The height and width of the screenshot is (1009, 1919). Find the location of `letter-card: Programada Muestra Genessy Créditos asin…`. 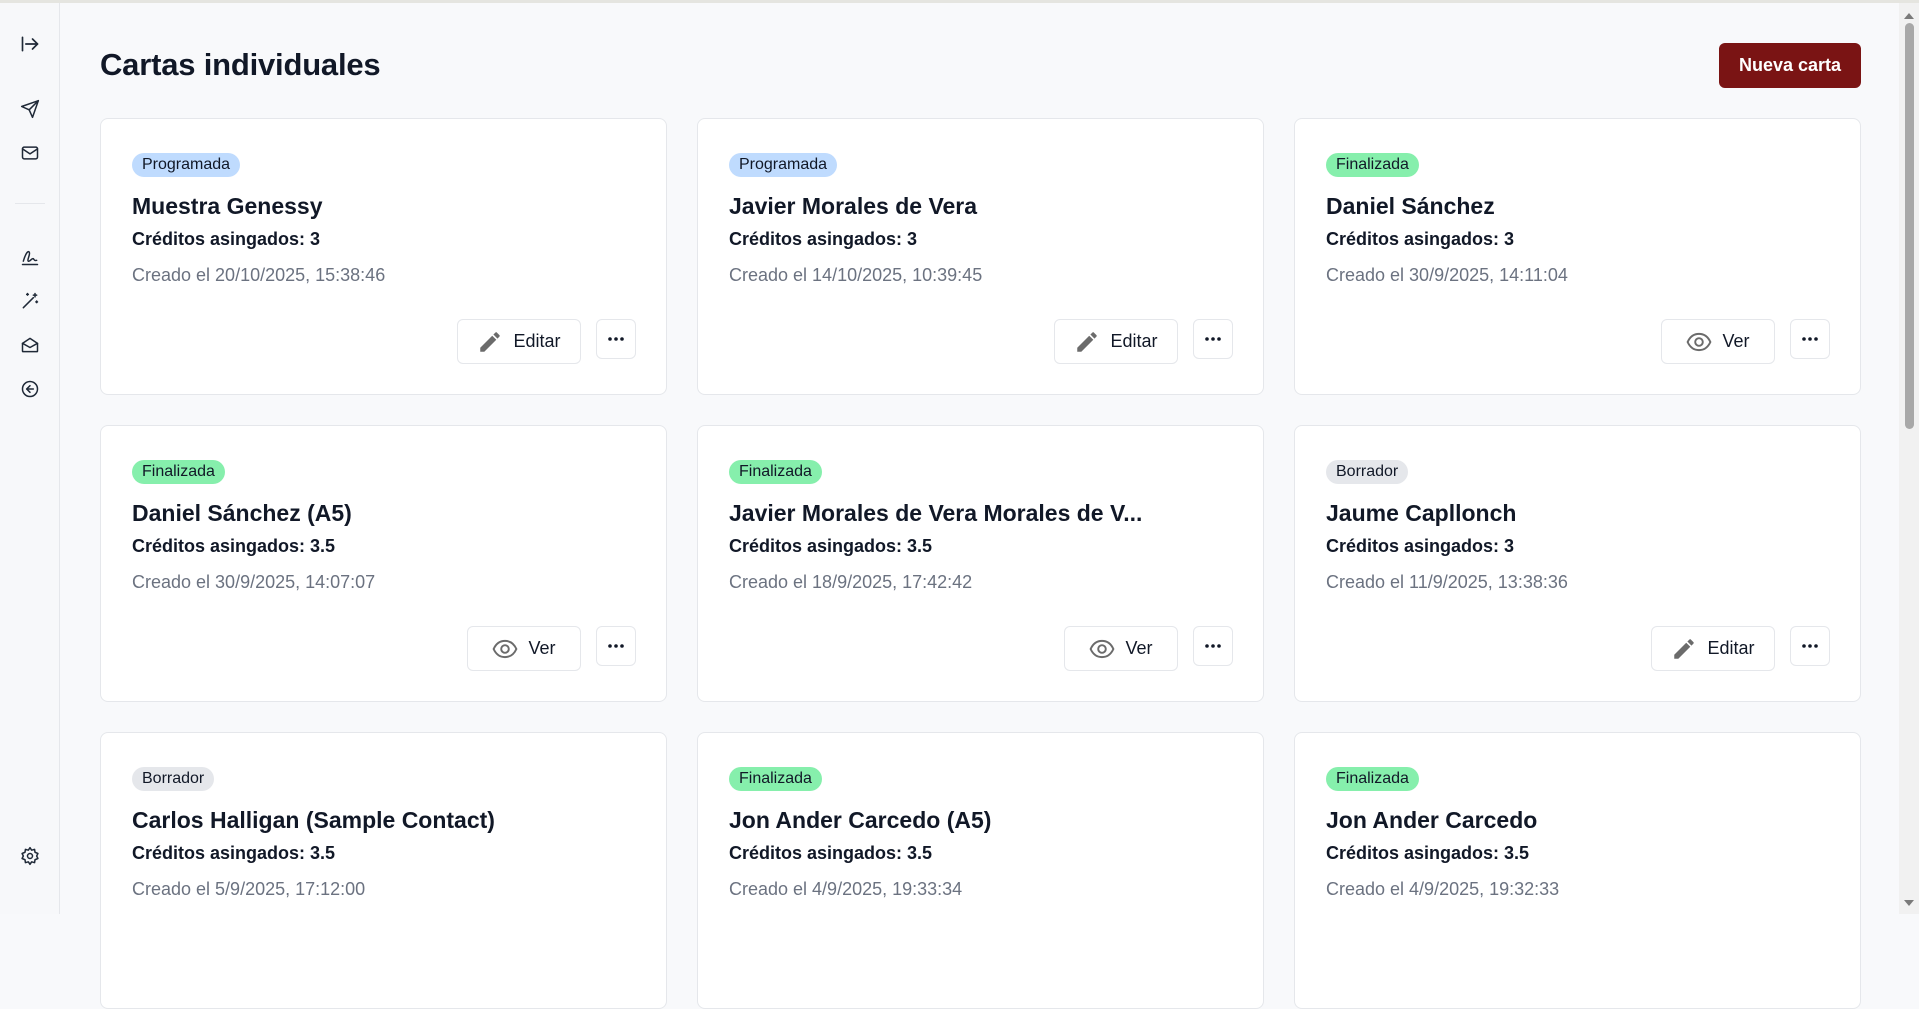

letter-card: Programada Muestra Genessy Créditos asin… is located at coordinates (383, 256).